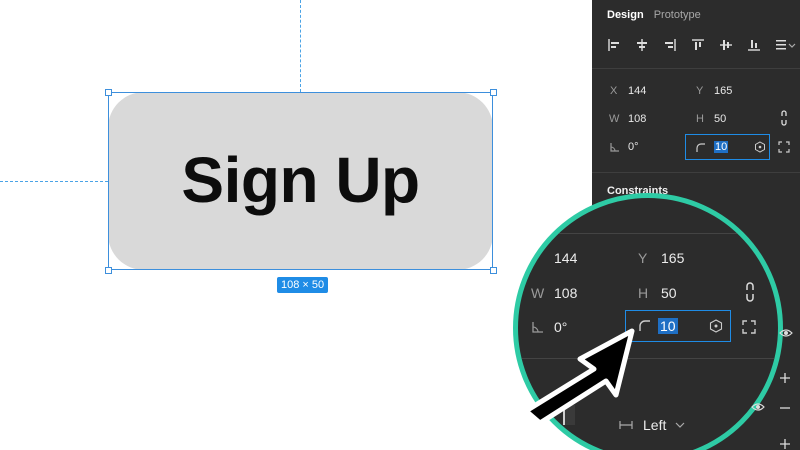 This screenshot has width=800, height=450. Describe the element at coordinates (700, 147) in the screenshot. I see `corner-radius-icon` at that location.